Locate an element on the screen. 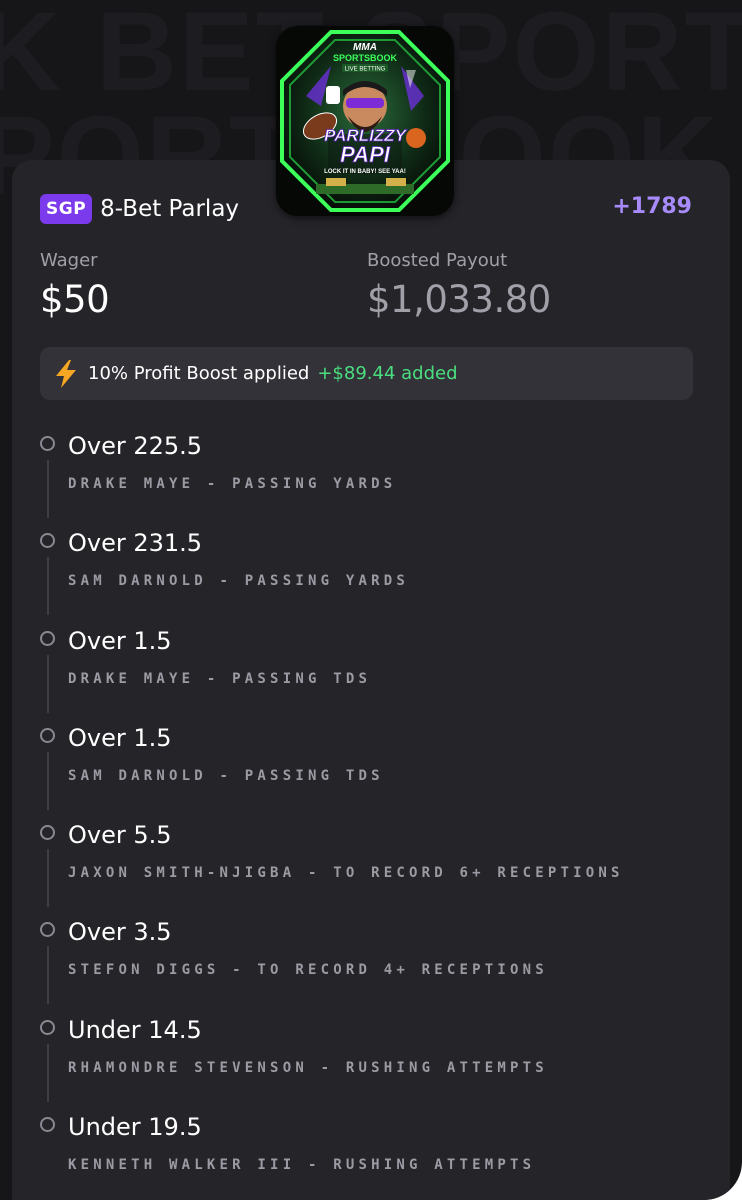 Image resolution: width=742 pixels, height=1200 pixels. leg-line: Under 19.5 is located at coordinates (135, 1127).